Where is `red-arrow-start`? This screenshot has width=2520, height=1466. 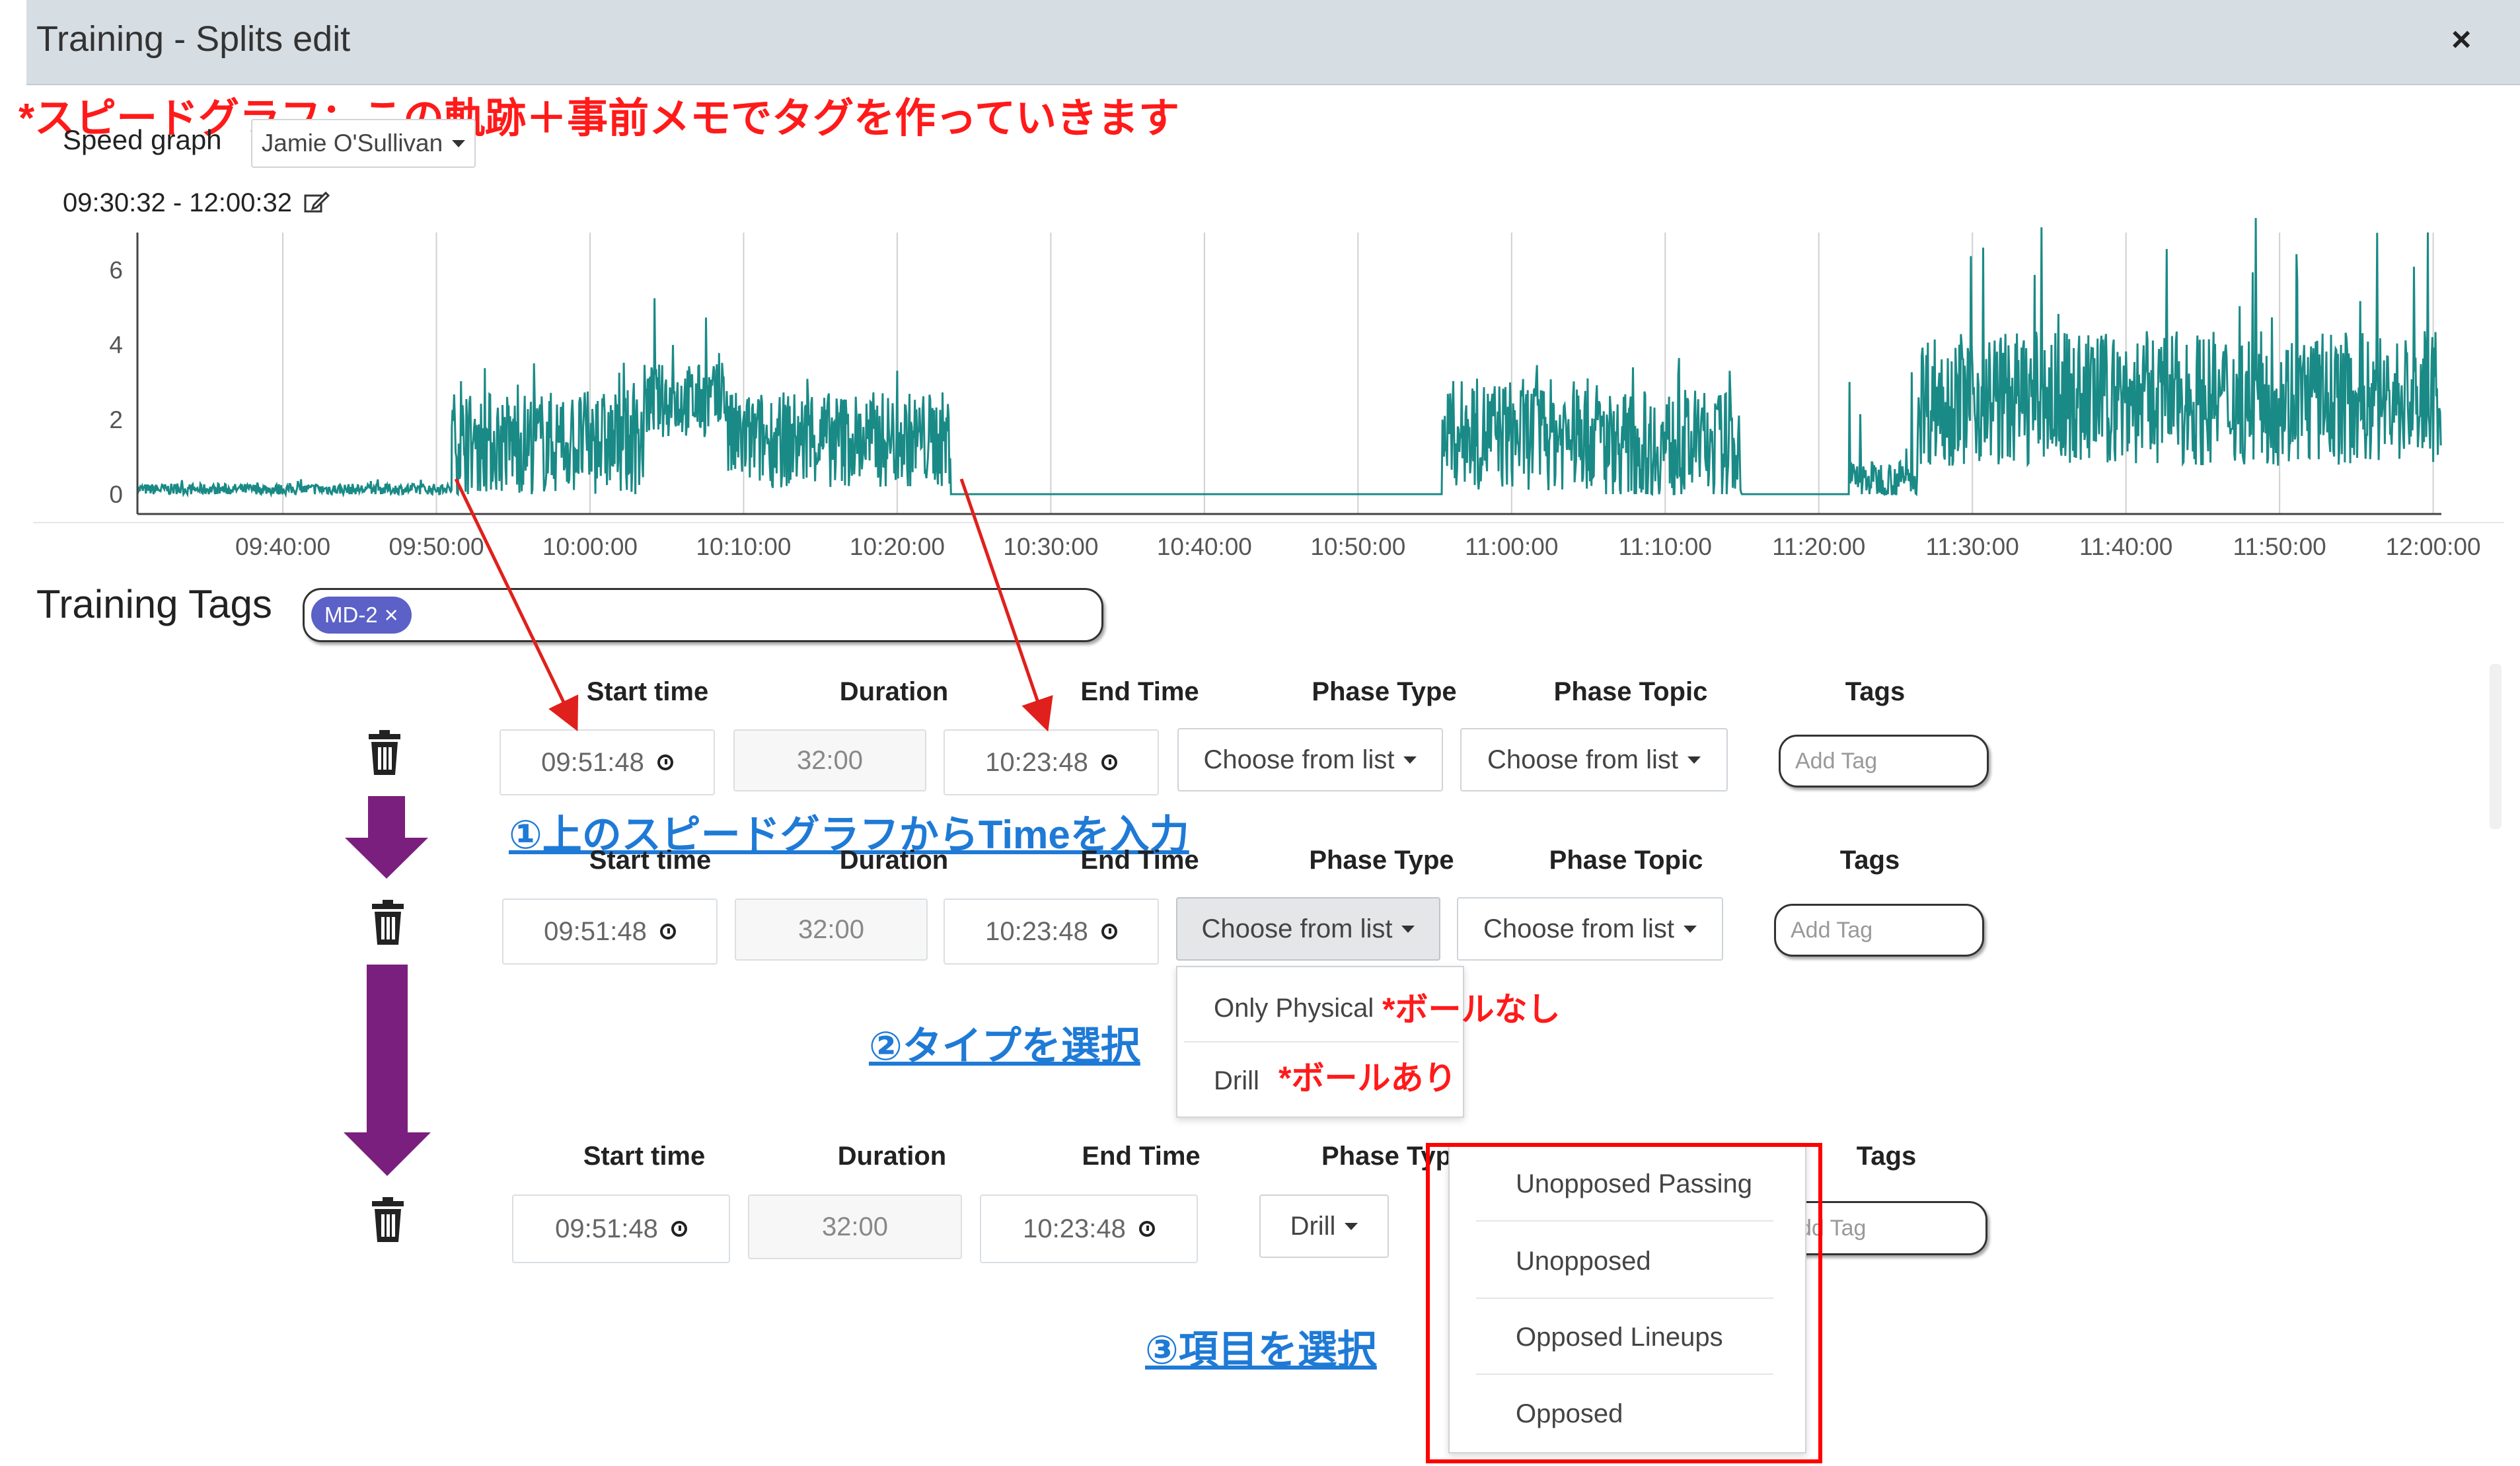 red-arrow-start is located at coordinates (516, 605).